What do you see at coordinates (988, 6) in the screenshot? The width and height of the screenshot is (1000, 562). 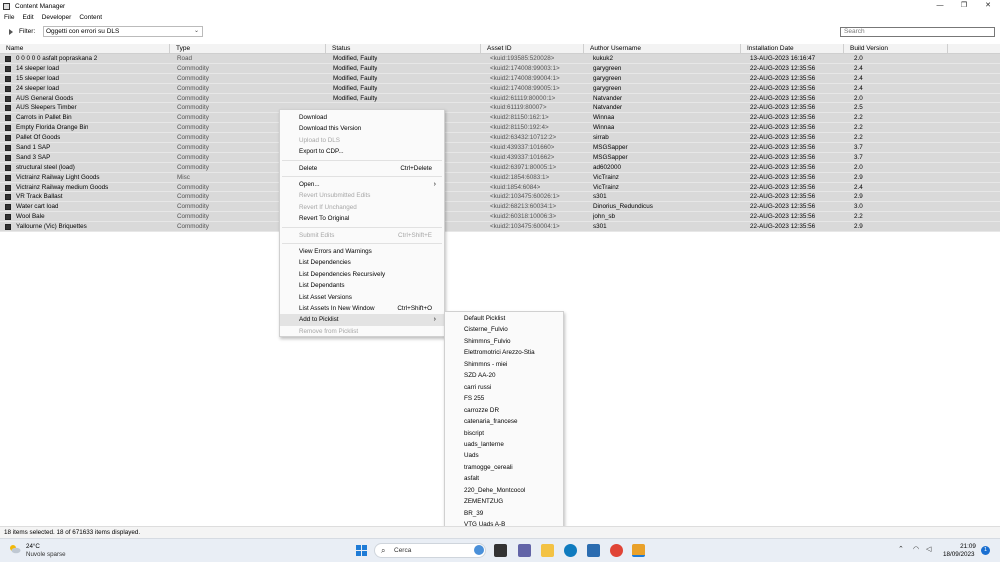 I see `close-button: ✕` at bounding box center [988, 6].